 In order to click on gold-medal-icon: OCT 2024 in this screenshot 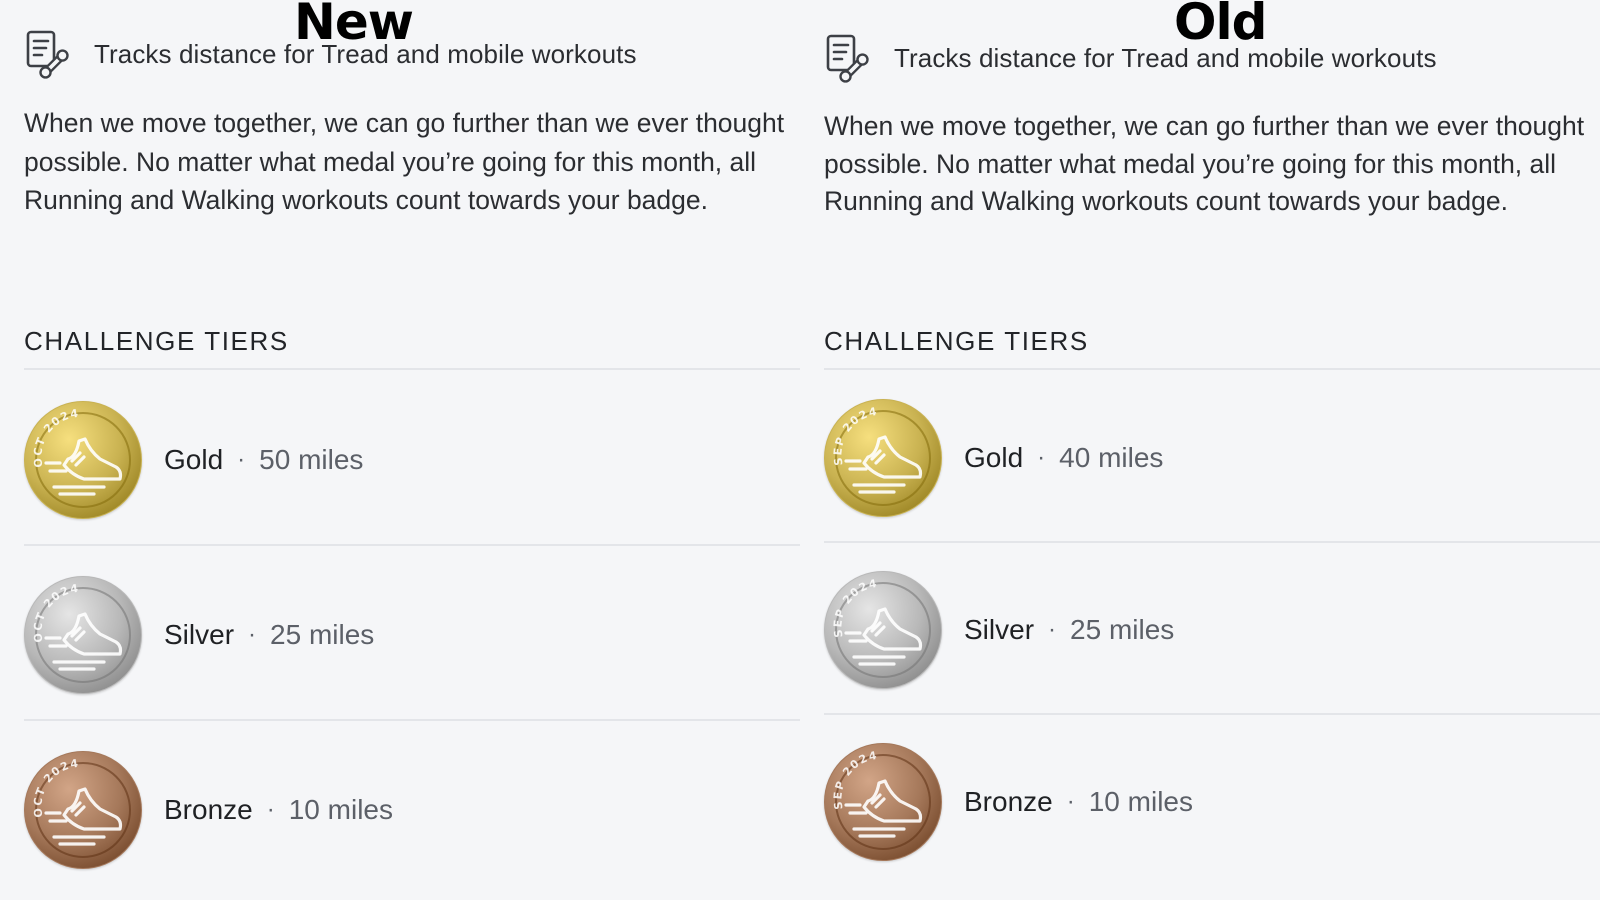, I will do `click(83, 460)`.